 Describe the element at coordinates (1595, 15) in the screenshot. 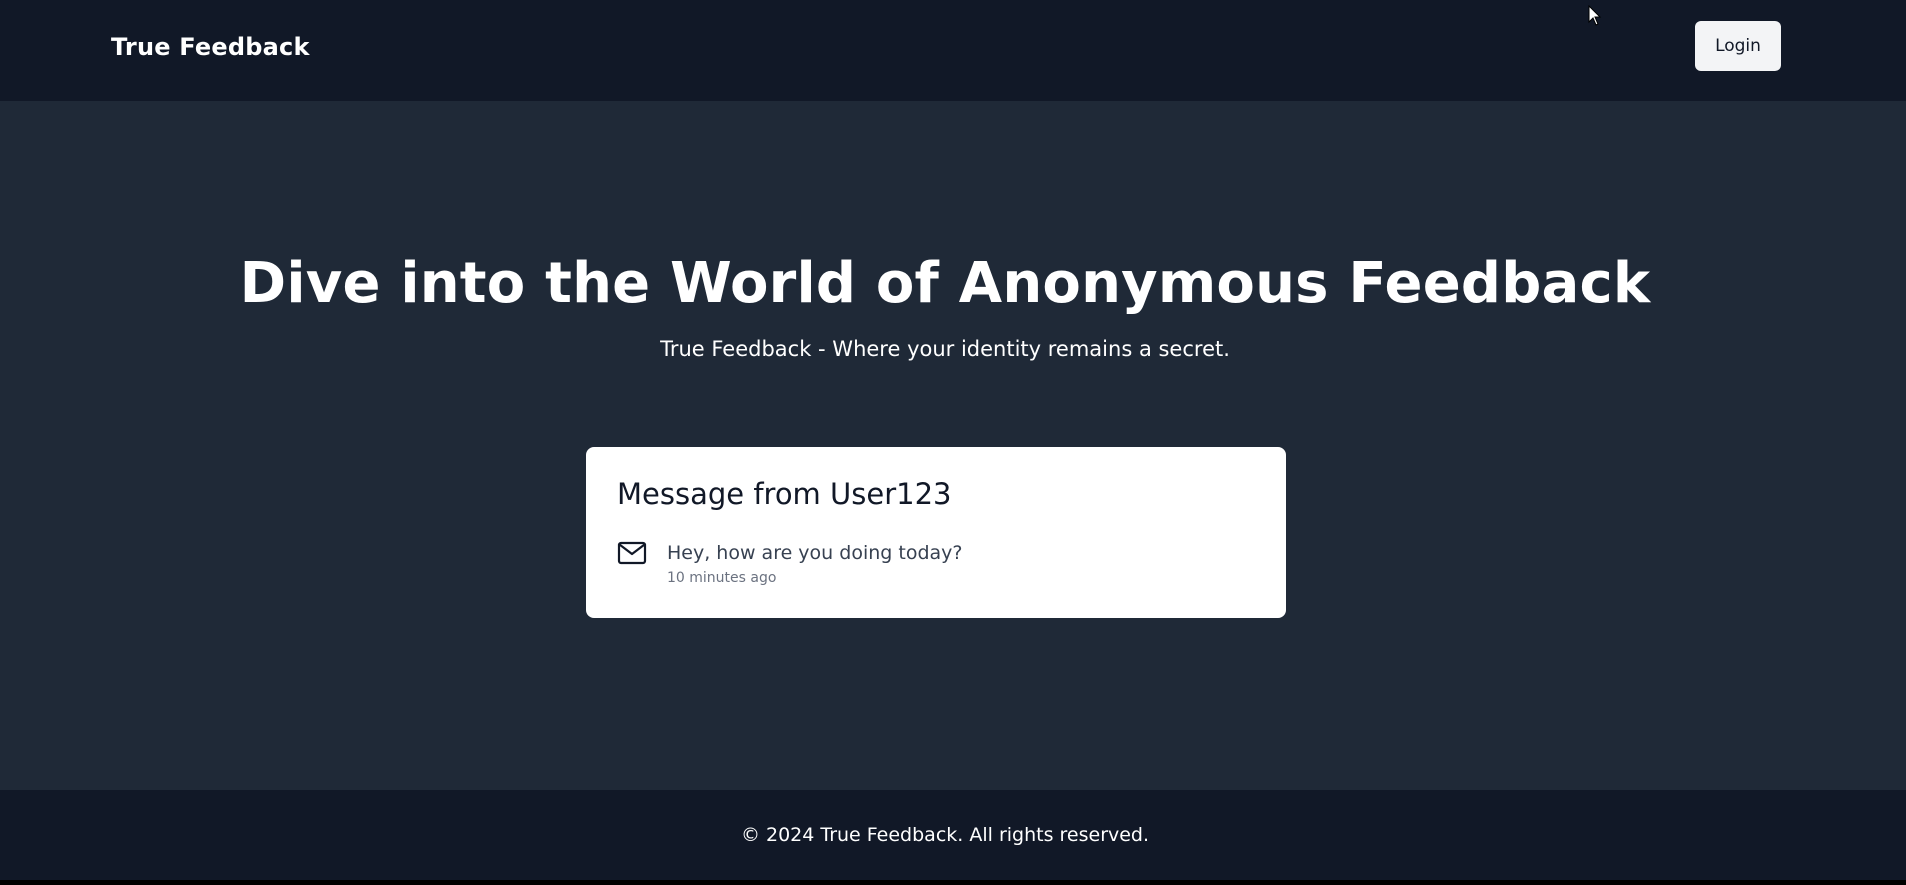

I see `mouse-cursor-icon` at that location.